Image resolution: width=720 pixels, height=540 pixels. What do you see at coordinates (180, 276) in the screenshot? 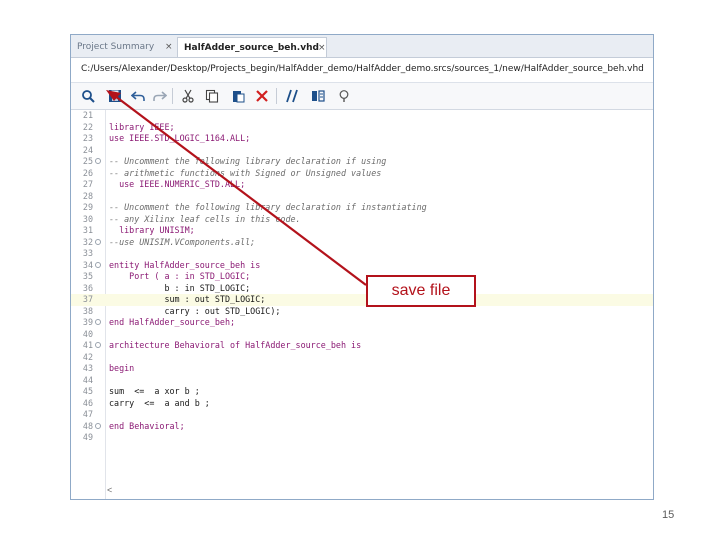
I see `code-text: Port ( a : in STD_LOGIC;` at bounding box center [180, 276].